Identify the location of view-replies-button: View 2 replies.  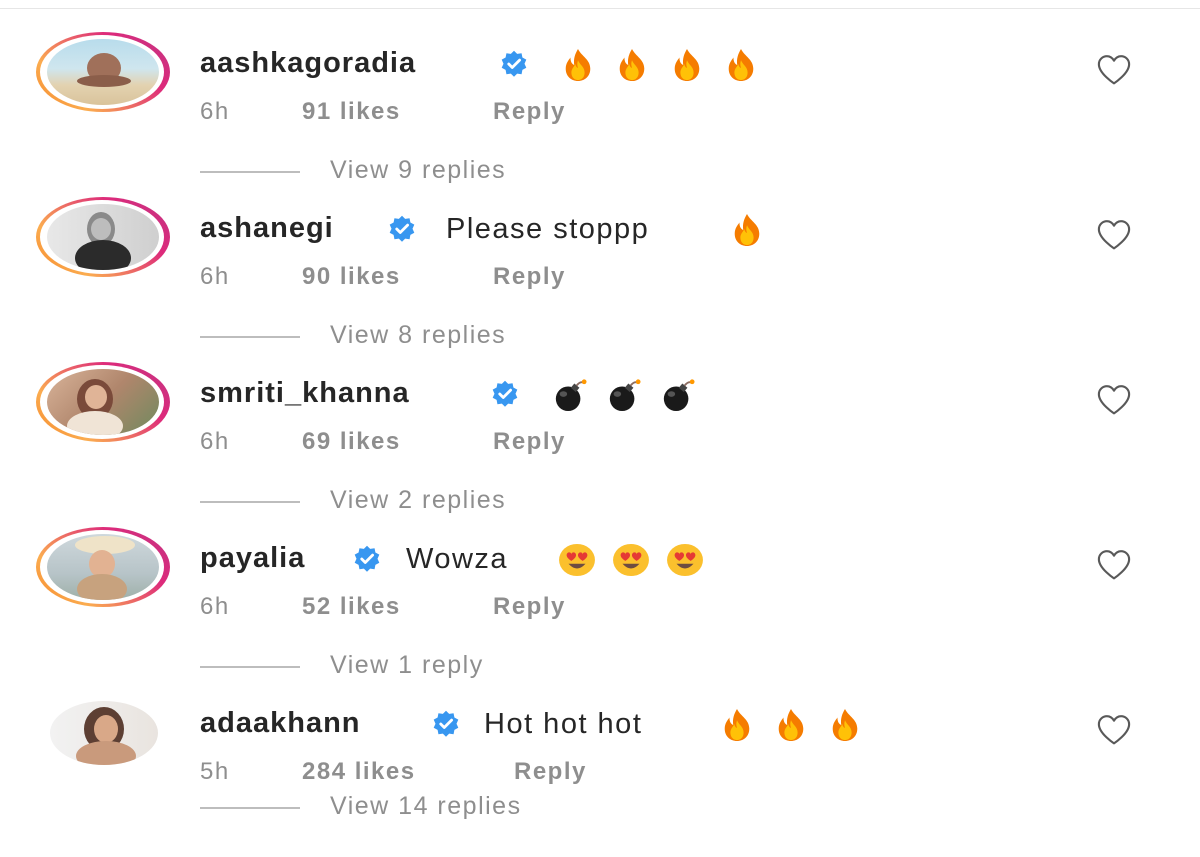
(418, 500).